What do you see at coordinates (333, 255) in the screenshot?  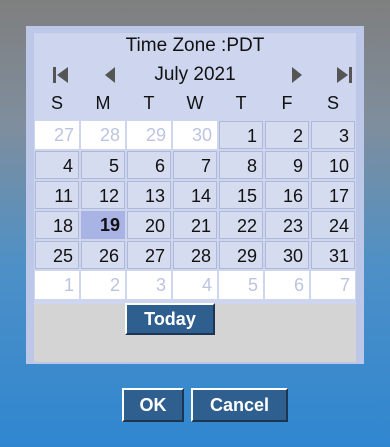 I see `day-cell: 31` at bounding box center [333, 255].